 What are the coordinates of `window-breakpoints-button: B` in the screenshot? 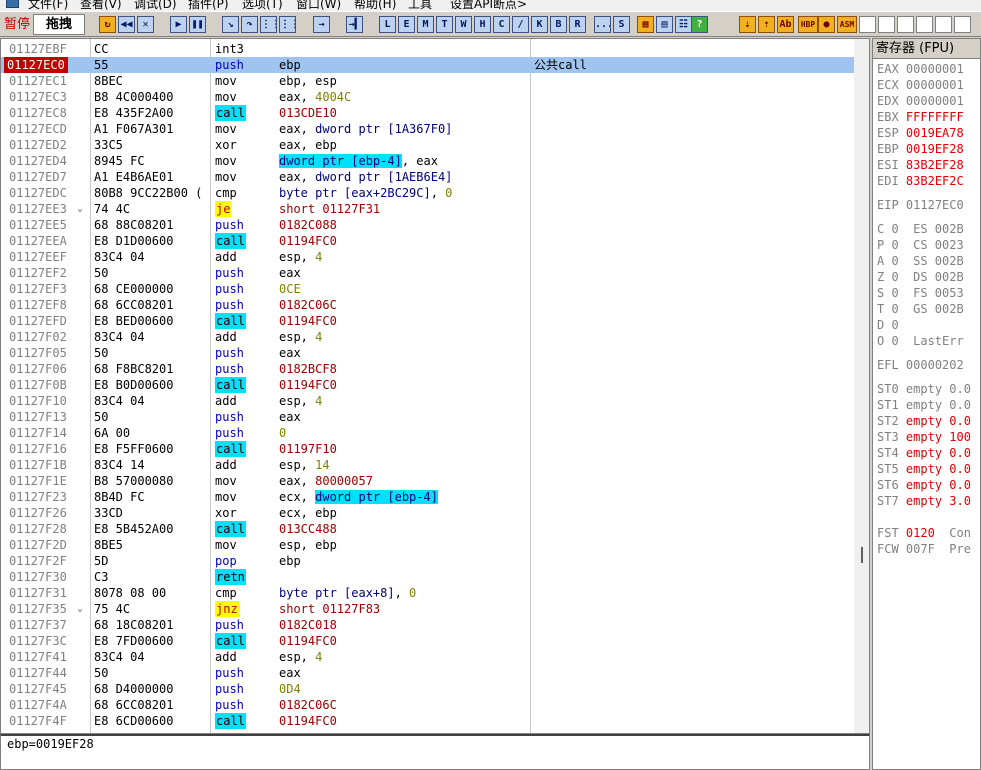 It's located at (558, 24).